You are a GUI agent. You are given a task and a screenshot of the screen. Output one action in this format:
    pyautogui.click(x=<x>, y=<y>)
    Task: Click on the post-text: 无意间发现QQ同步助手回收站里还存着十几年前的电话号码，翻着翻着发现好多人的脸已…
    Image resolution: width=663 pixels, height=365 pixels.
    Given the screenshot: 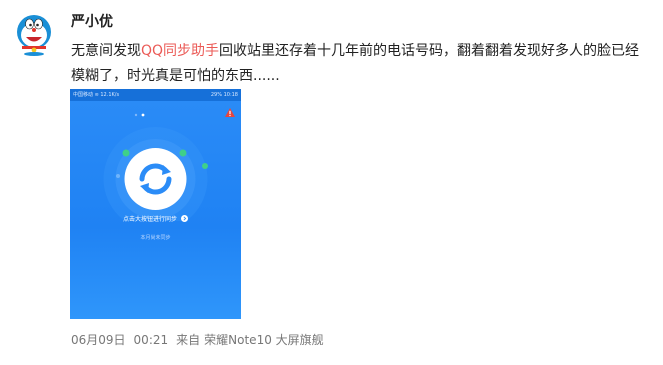 What is the action you would take?
    pyautogui.click(x=356, y=64)
    